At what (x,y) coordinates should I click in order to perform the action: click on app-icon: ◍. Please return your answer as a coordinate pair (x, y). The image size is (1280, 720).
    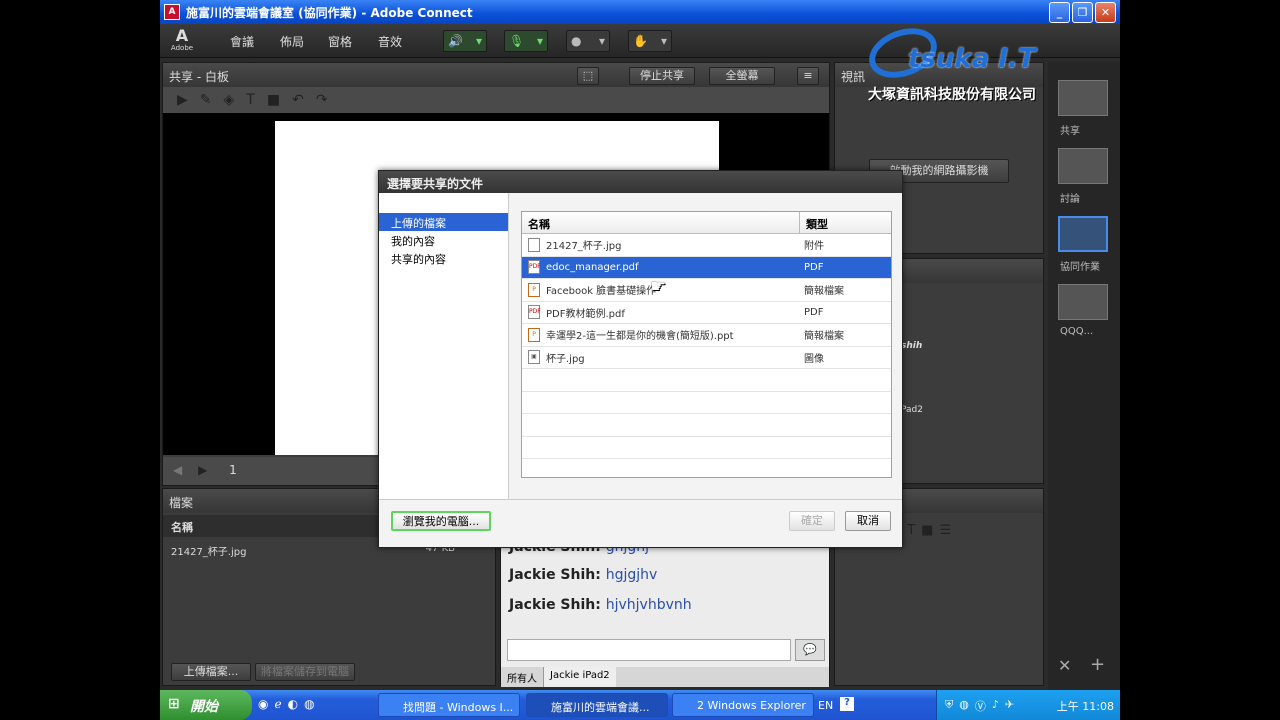
    Looking at the image, I should click on (309, 704).